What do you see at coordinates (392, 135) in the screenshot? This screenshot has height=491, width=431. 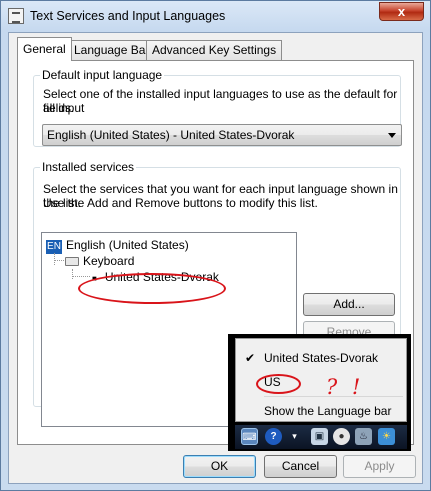 I see `chevron-down-icon` at bounding box center [392, 135].